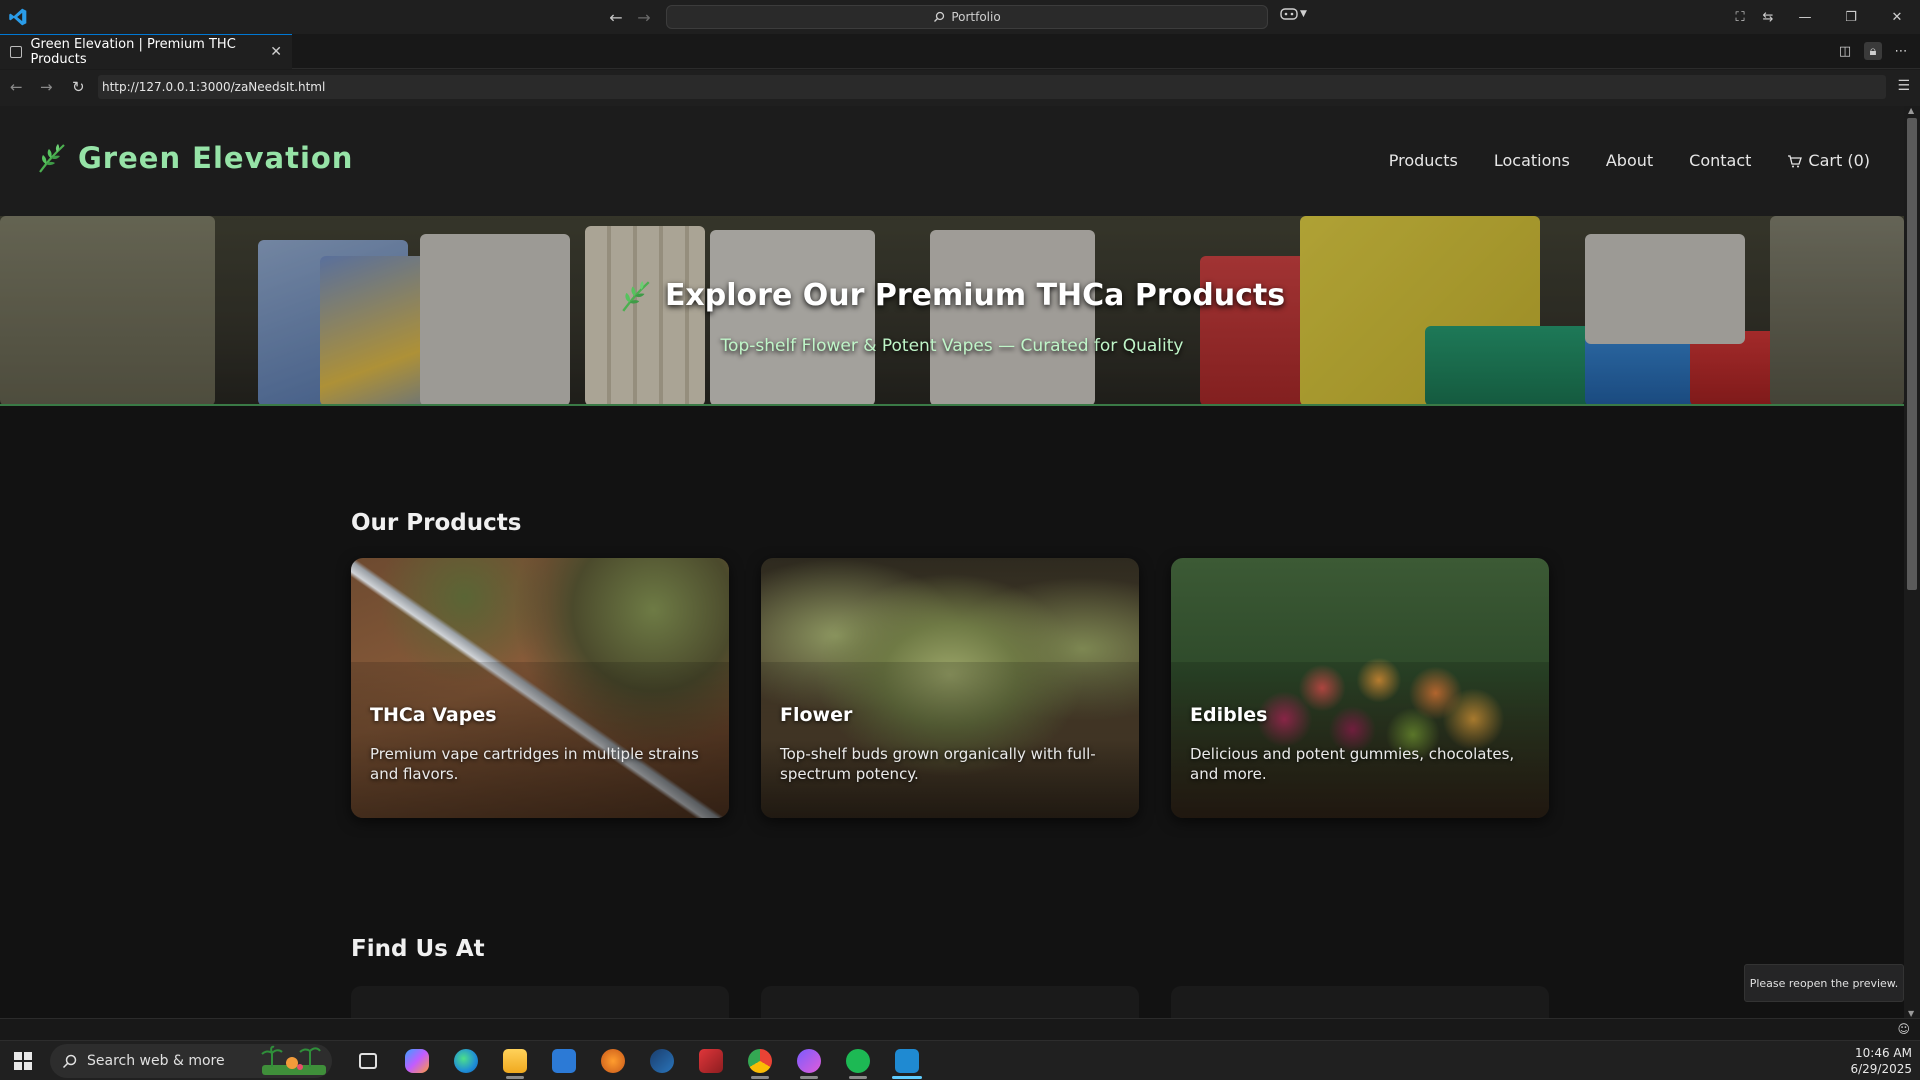  I want to click on copilot-button: ▼, so click(1293, 14).